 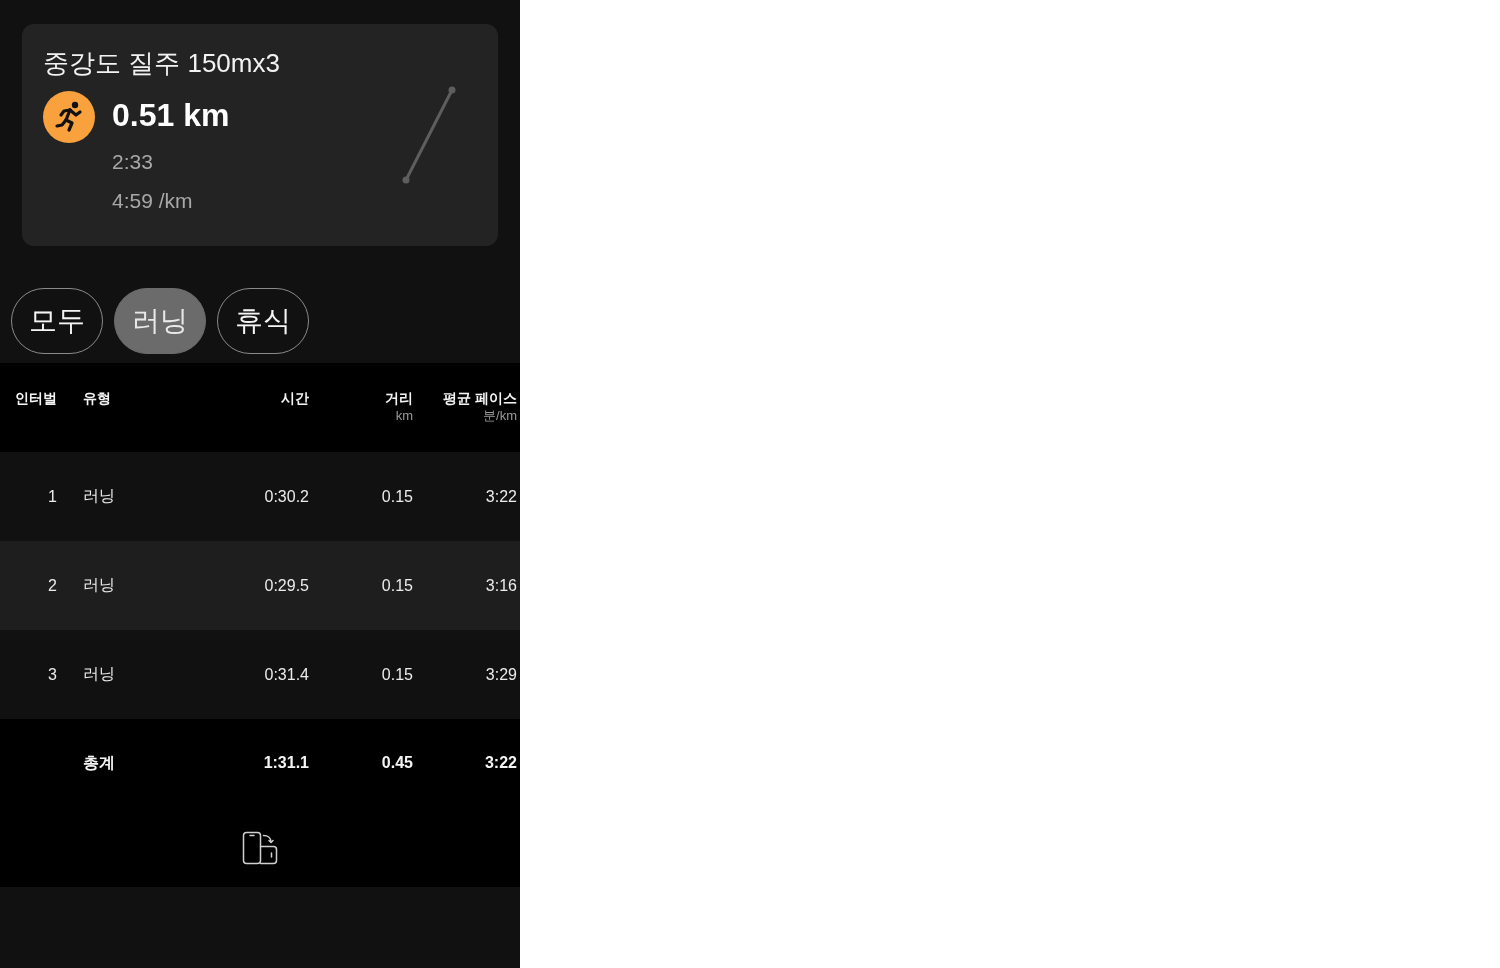 What do you see at coordinates (97, 398) in the screenshot?
I see `column-header: 유형` at bounding box center [97, 398].